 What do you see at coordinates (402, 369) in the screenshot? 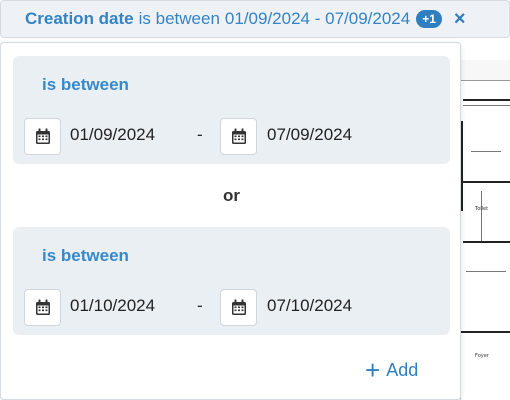
I see `add-button-label: Add` at bounding box center [402, 369].